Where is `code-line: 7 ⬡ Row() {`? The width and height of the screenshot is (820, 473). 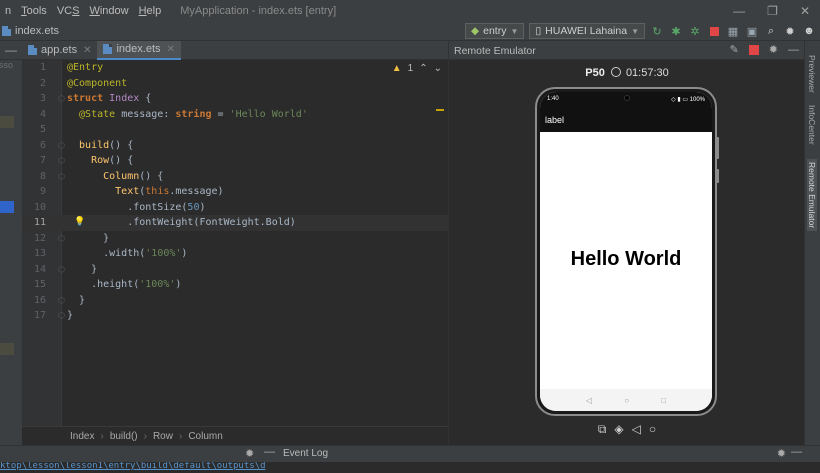 code-line: 7 ⬡ Row() { is located at coordinates (235, 161).